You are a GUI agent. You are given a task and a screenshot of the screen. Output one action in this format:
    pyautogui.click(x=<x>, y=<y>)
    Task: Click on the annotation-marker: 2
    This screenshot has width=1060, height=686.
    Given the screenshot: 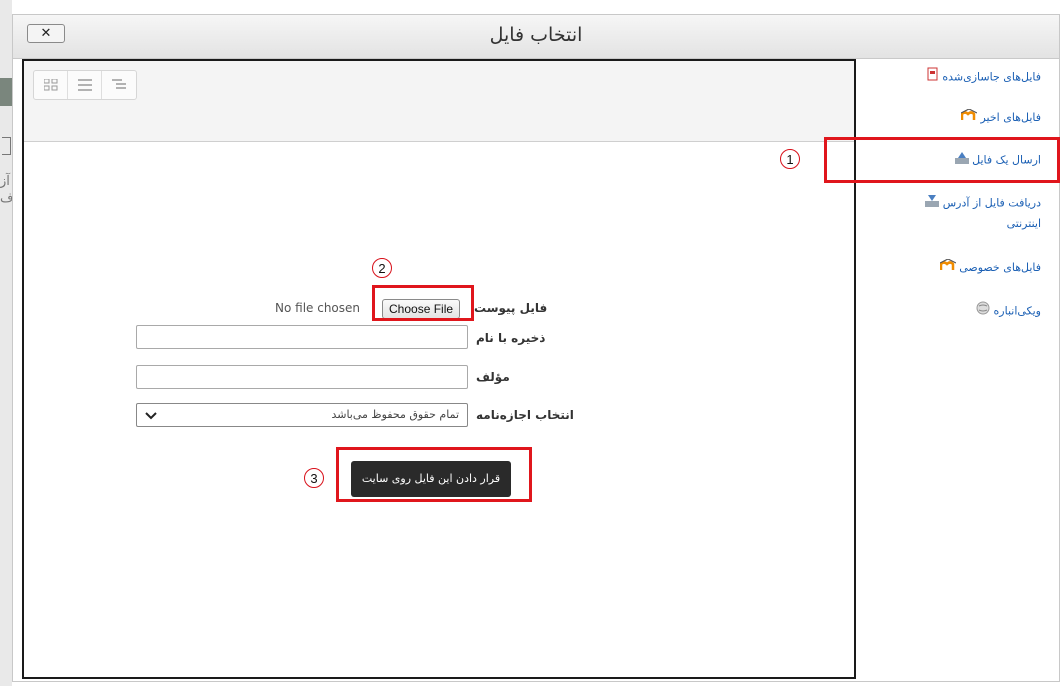 What is the action you would take?
    pyautogui.click(x=382, y=268)
    